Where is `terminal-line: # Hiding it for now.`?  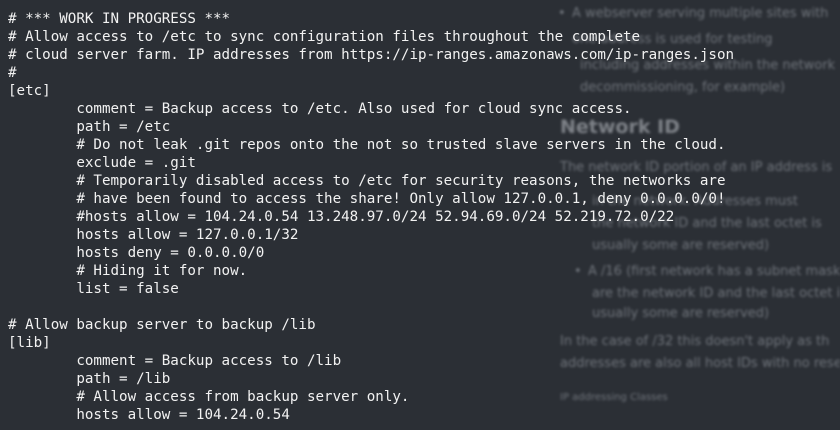
terminal-line: # Hiding it for now. is located at coordinates (128, 271).